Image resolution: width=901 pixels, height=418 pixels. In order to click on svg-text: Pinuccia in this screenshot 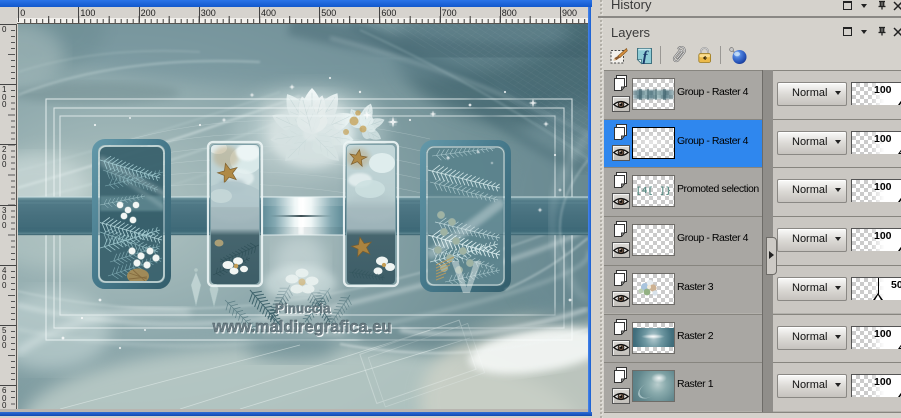, I will do `click(303, 308)`.